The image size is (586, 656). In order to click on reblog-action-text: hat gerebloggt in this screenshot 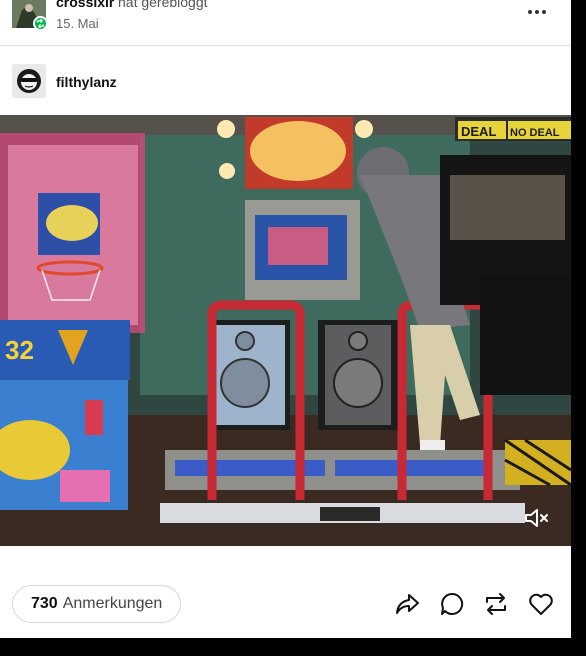, I will do `click(163, 5)`.